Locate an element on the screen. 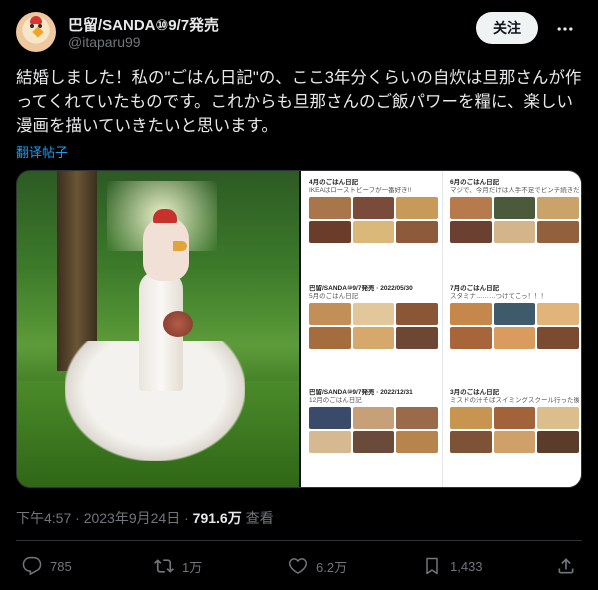  avatar is located at coordinates (36, 32).